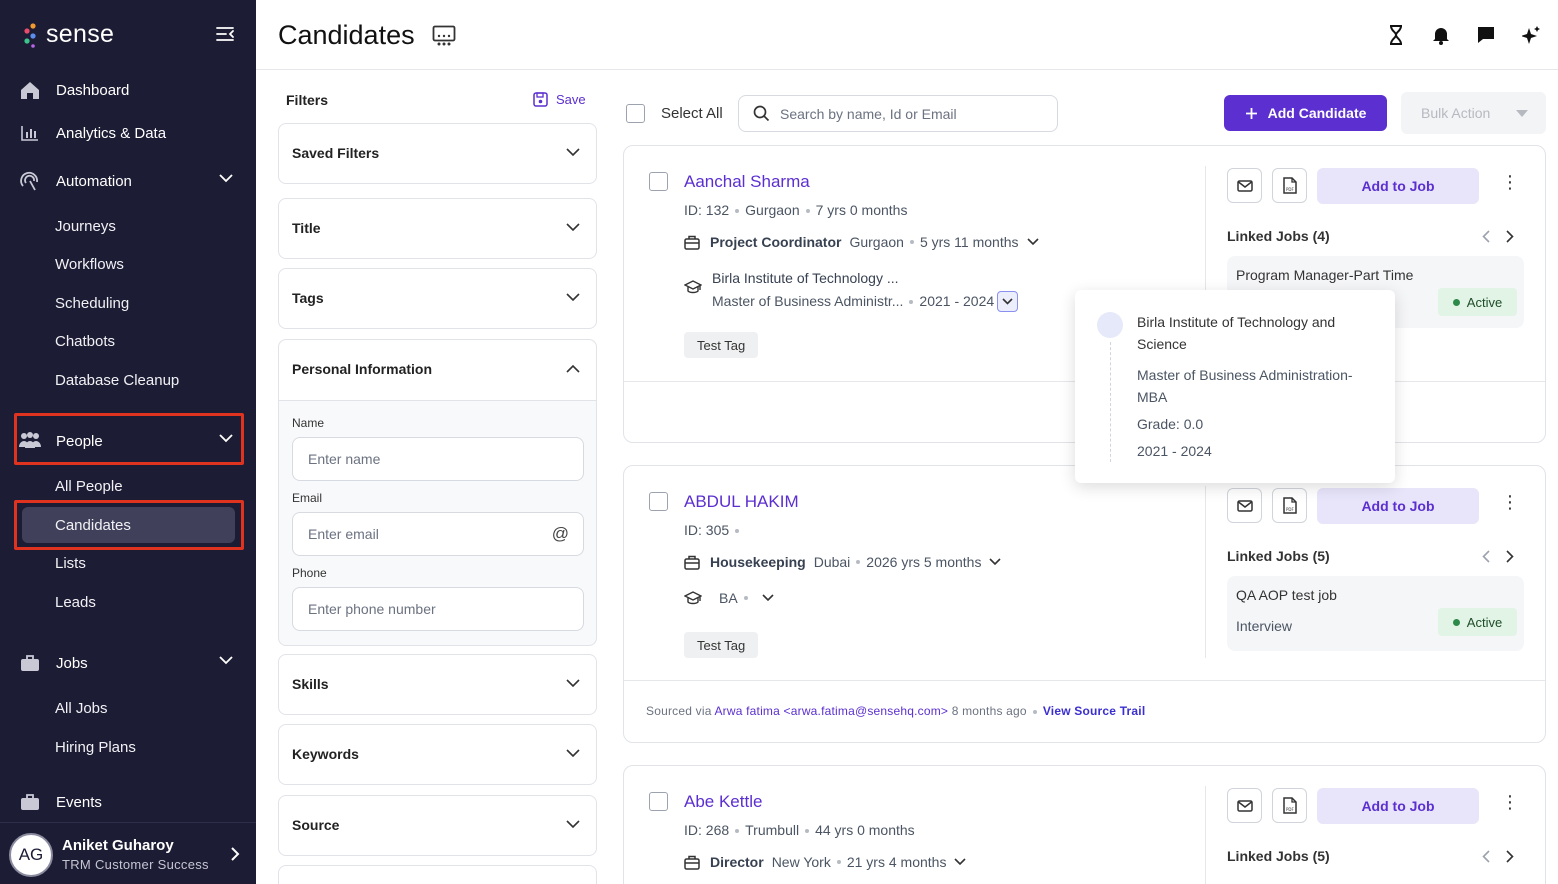 This screenshot has width=1558, height=884. Describe the element at coordinates (309, 573) in the screenshot. I see `phone-label: Phone` at that location.